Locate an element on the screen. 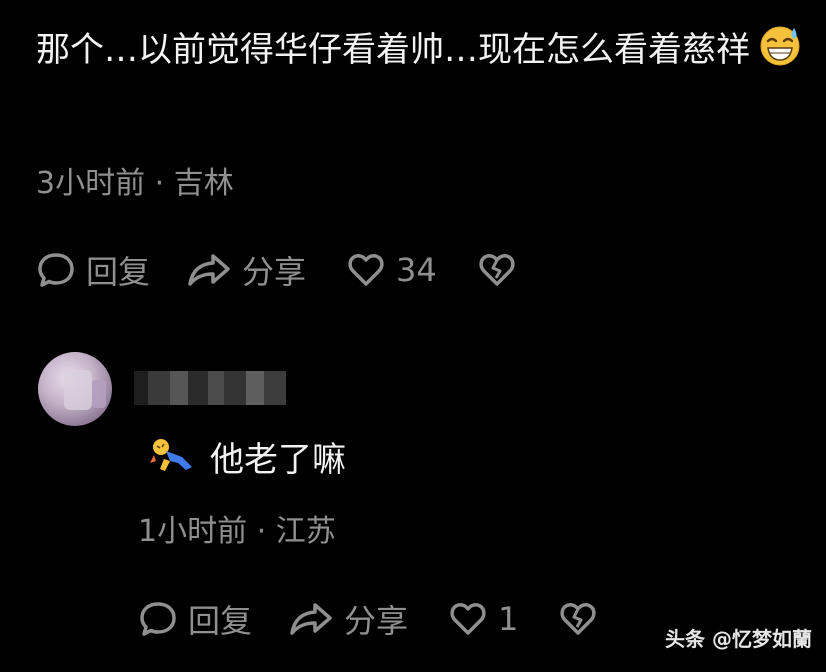  blurred-username is located at coordinates (210, 388).